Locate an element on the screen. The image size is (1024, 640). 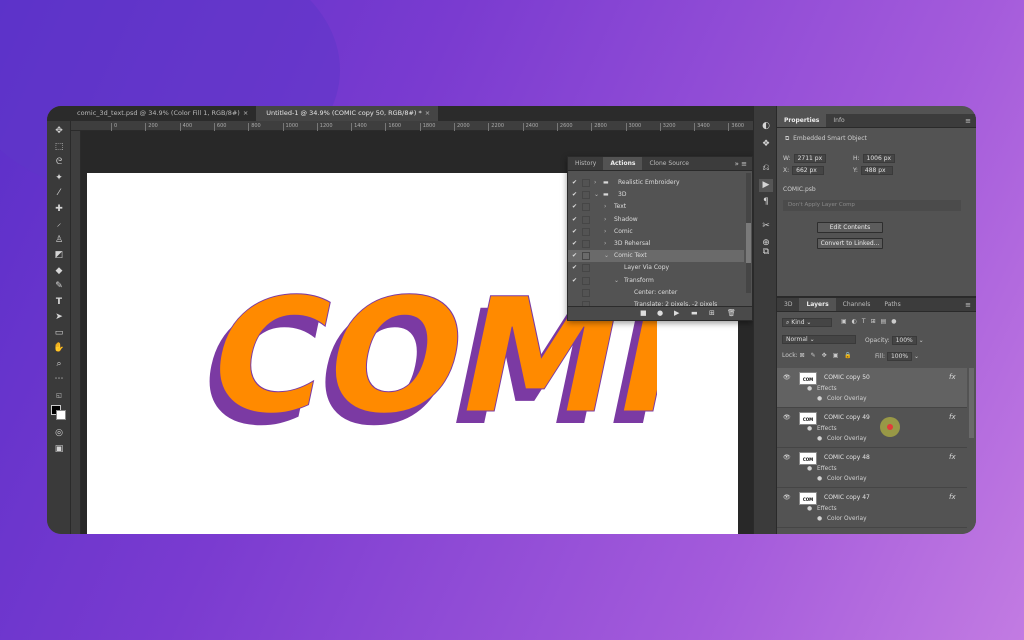
paint-bucket-tool-icon: ◆ is located at coordinates (59, 271).